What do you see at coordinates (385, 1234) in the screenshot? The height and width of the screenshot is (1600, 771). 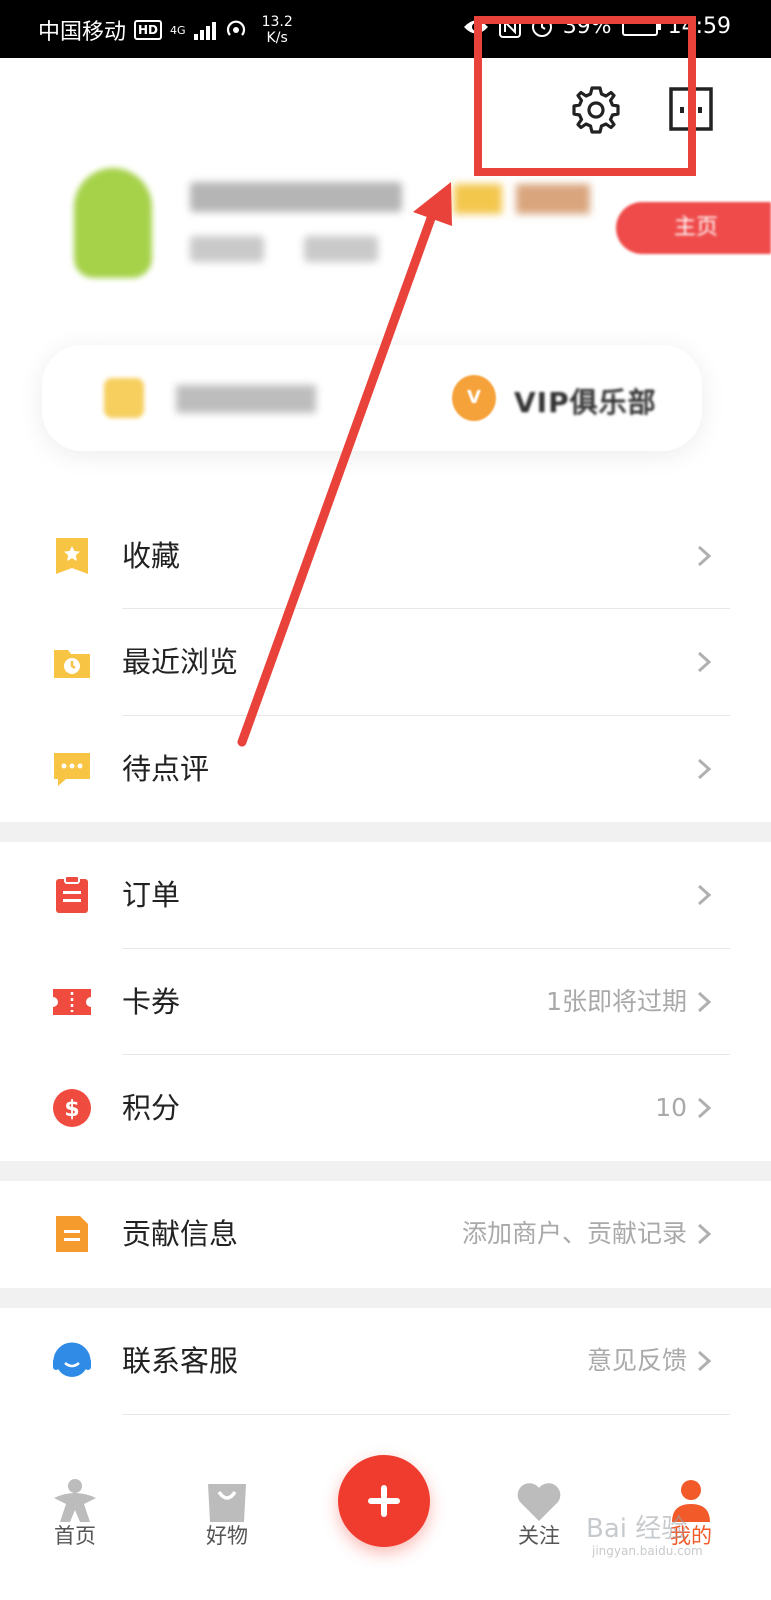 I see `menu-item-contribution: 贡献信息 添加商户、贡献记录` at bounding box center [385, 1234].